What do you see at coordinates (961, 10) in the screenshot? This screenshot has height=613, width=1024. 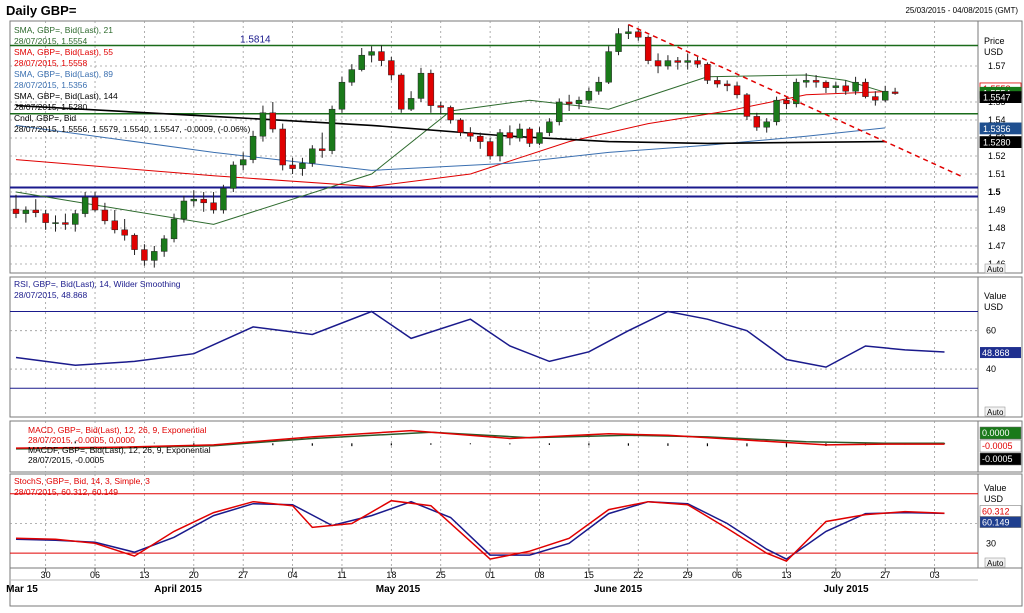 I see `date-range: 25/03/2015 - 04/08/2015 (GMT)` at bounding box center [961, 10].